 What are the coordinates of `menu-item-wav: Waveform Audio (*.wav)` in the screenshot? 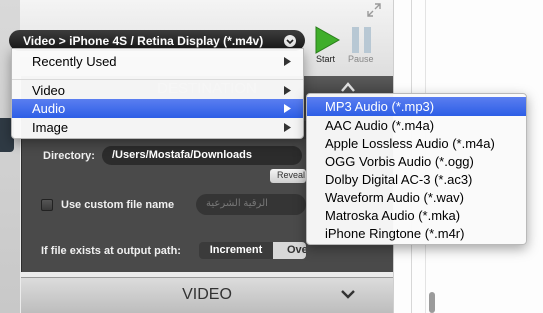 It's located at (416, 197).